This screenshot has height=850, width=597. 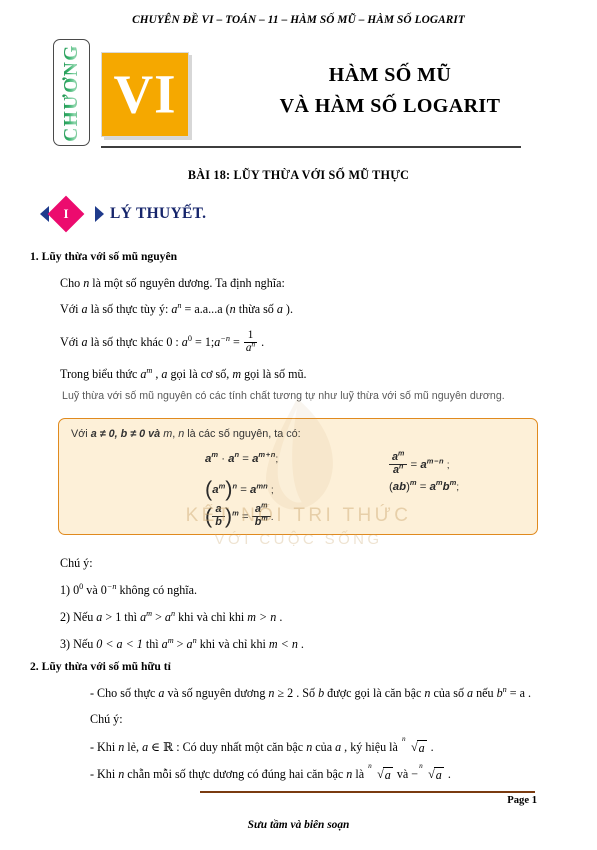 I want to click on text: của số, so click(x=449, y=693).